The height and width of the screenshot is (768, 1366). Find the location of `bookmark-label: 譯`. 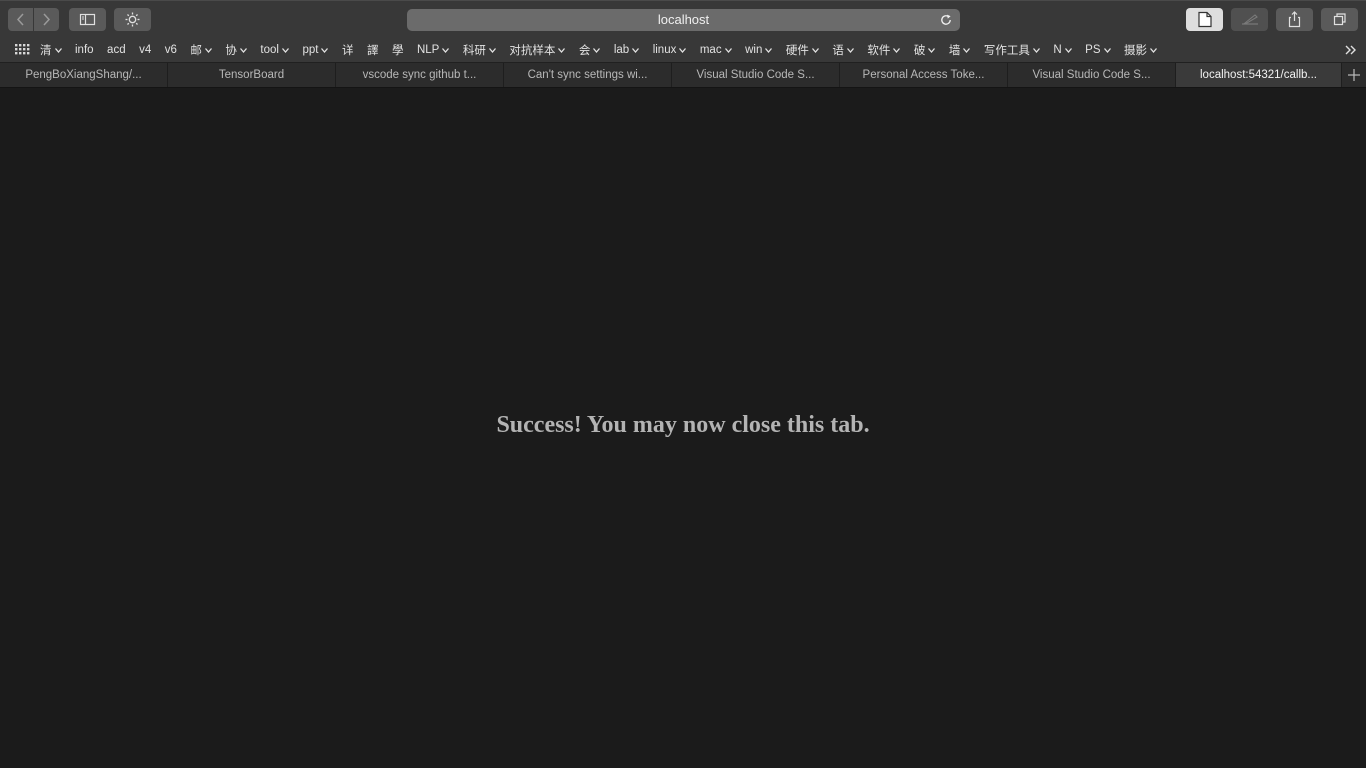

bookmark-label: 譯 is located at coordinates (372, 51).